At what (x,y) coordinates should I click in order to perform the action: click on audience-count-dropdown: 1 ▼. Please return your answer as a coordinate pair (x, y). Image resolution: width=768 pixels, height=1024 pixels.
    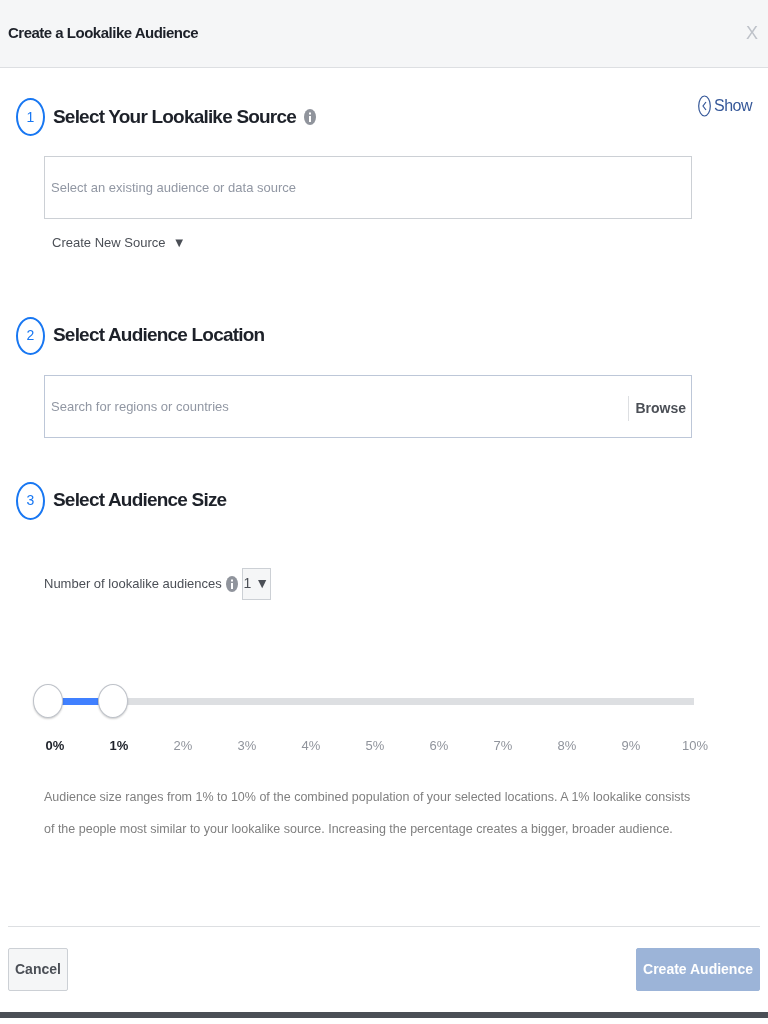
    Looking at the image, I should click on (256, 583).